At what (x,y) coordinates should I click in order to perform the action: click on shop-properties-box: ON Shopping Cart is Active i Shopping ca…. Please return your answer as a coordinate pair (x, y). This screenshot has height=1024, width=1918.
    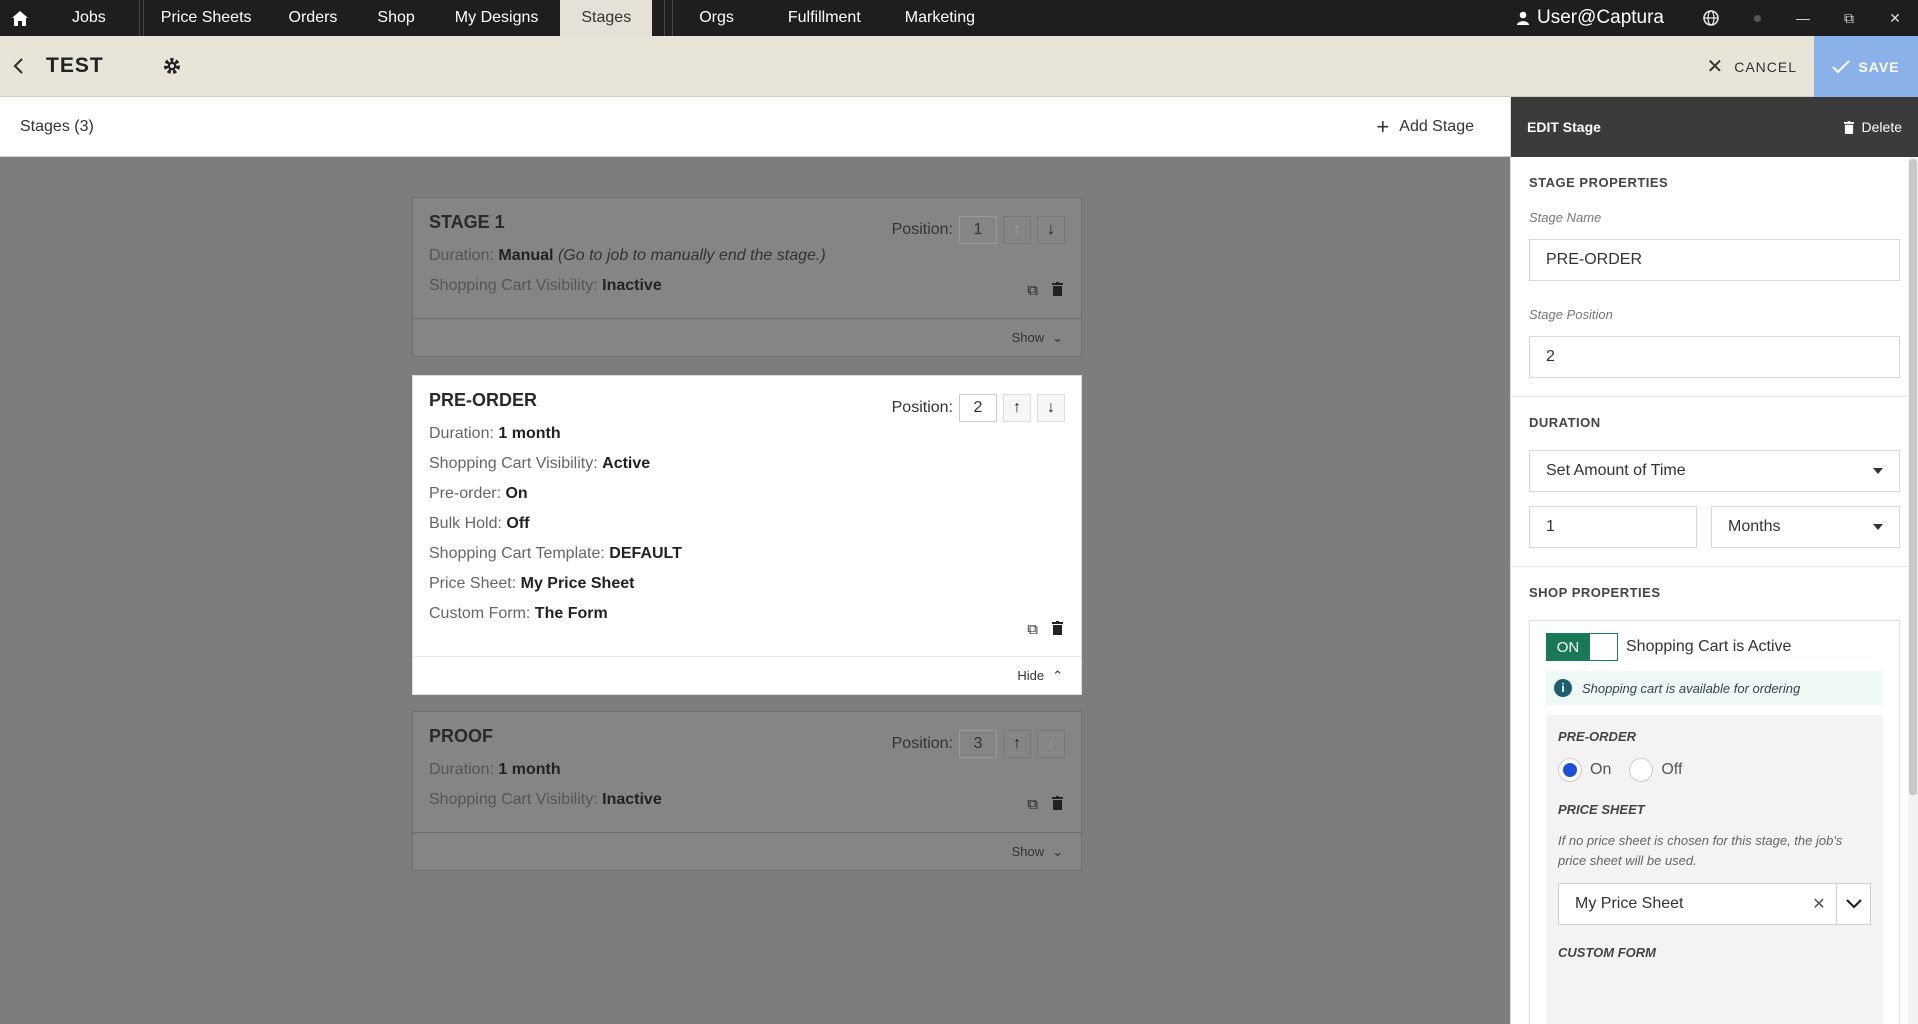
    Looking at the image, I should click on (1714, 822).